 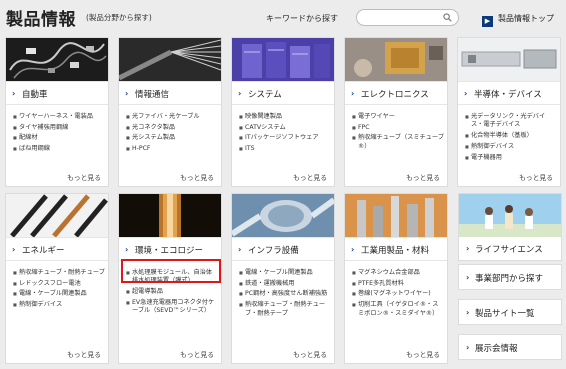 What do you see at coordinates (170, 93) in the screenshot?
I see `category-header-infocomm: › 情報通信` at bounding box center [170, 93].